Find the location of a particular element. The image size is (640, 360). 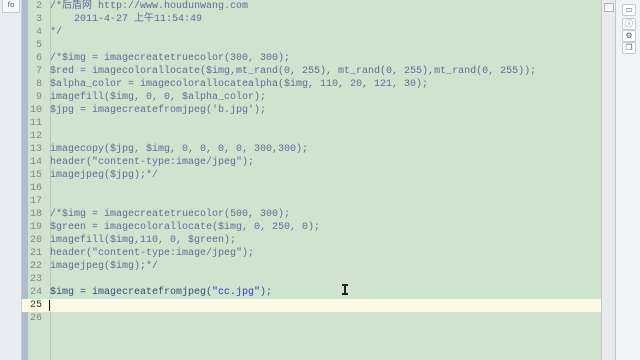

code-line: 17 is located at coordinates (311, 201).